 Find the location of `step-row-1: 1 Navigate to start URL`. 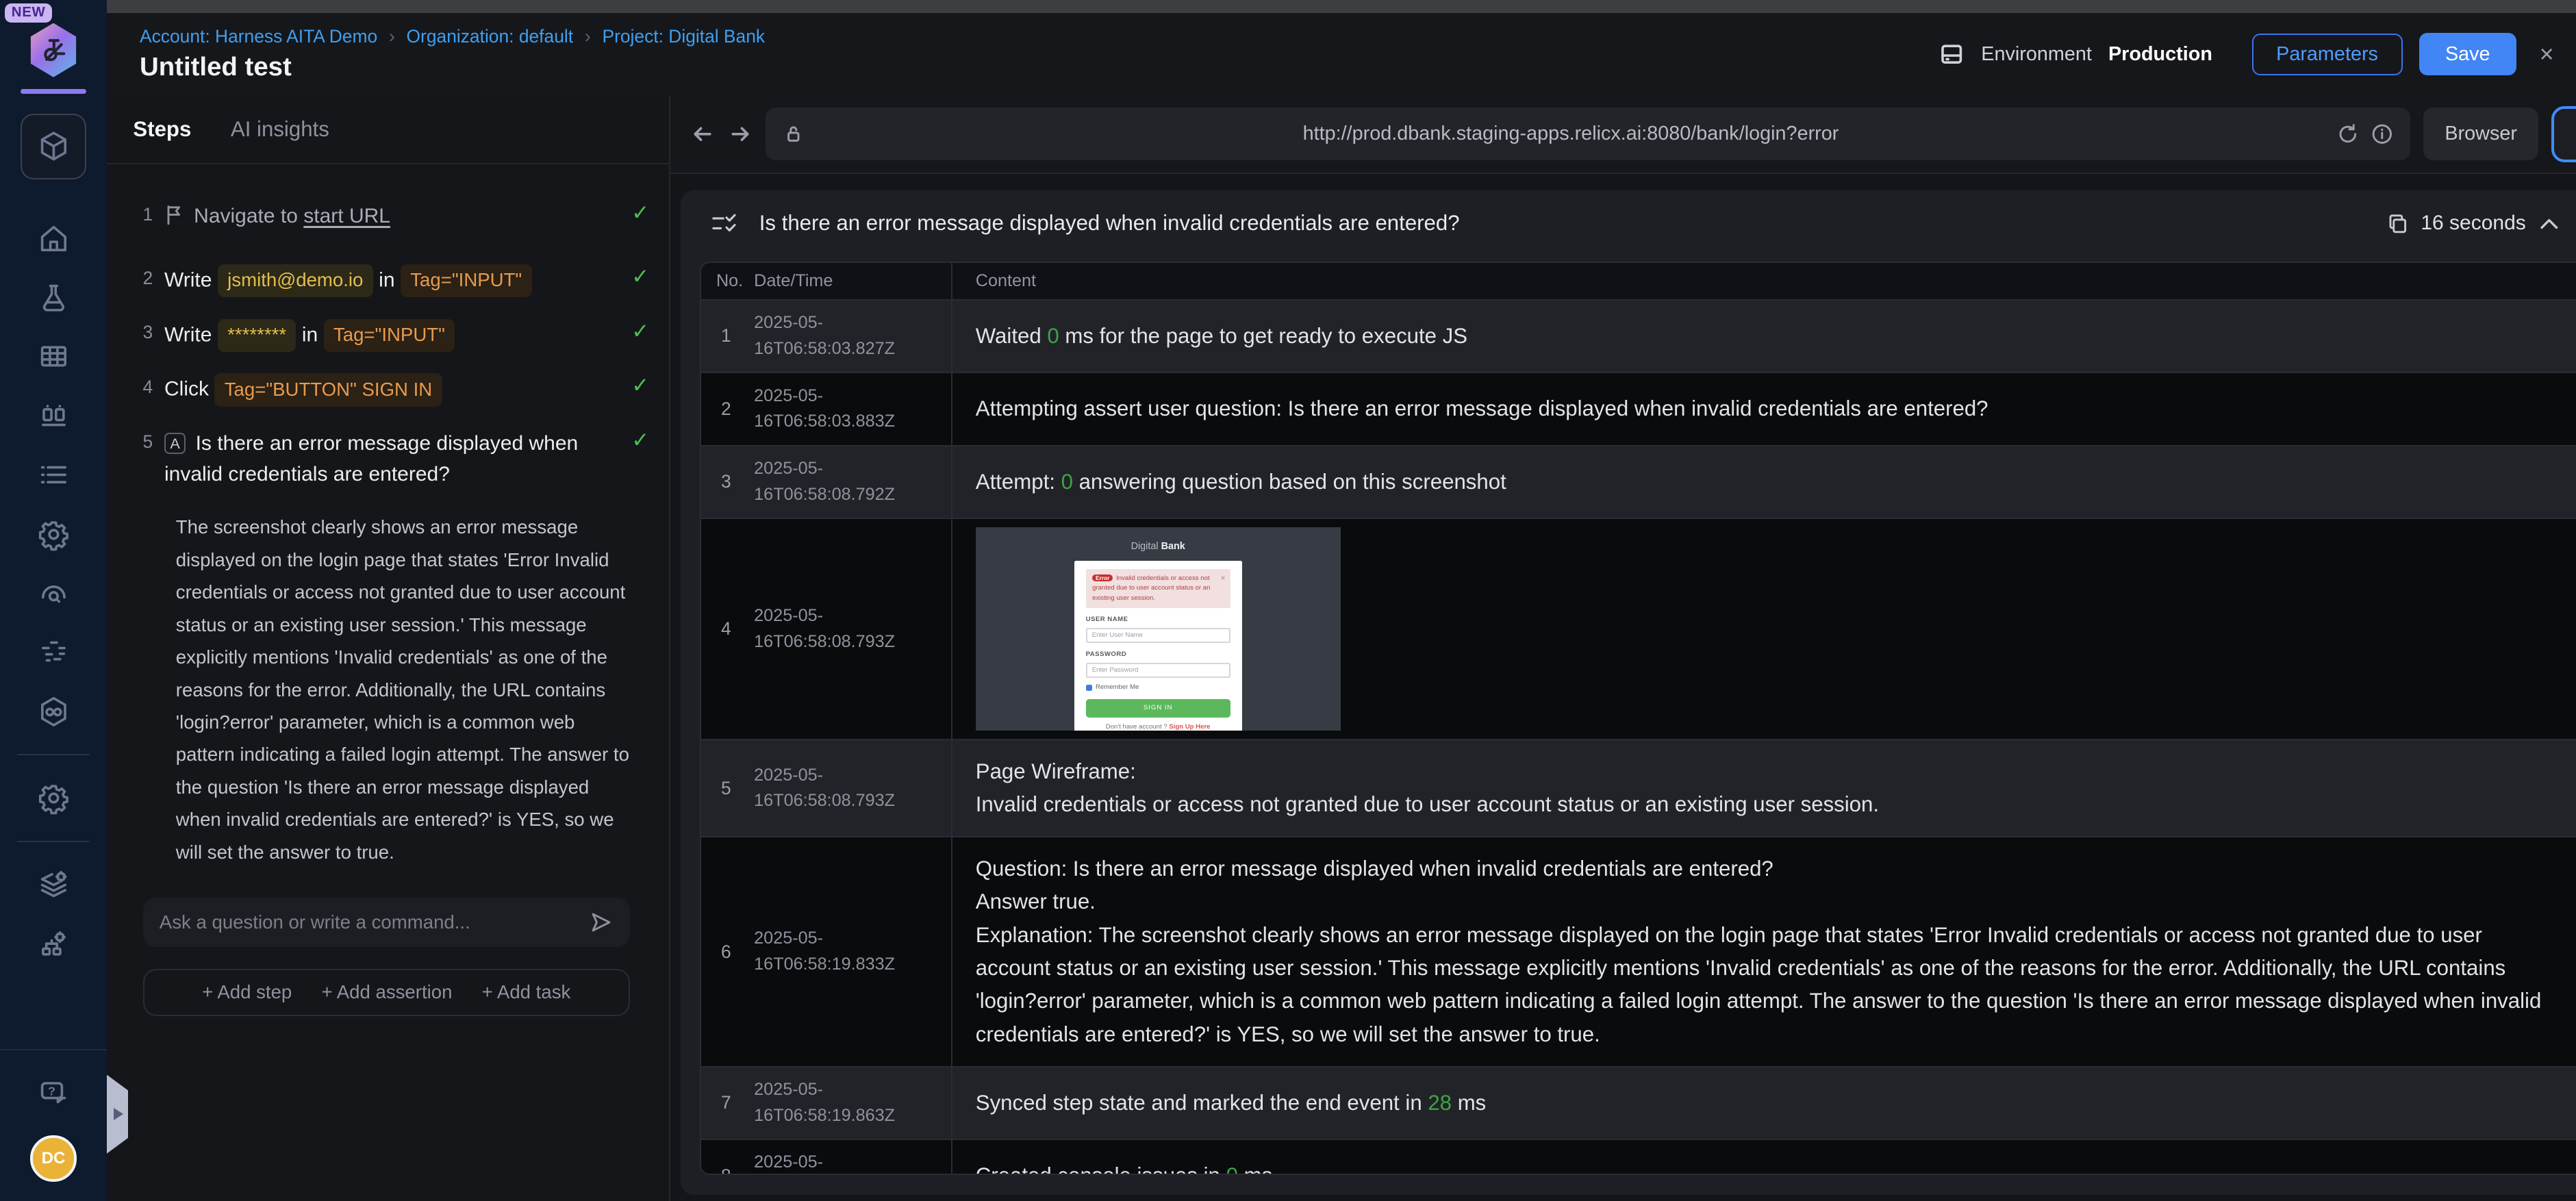

step-row-1: 1 Navigate to start URL is located at coordinates (386, 216).